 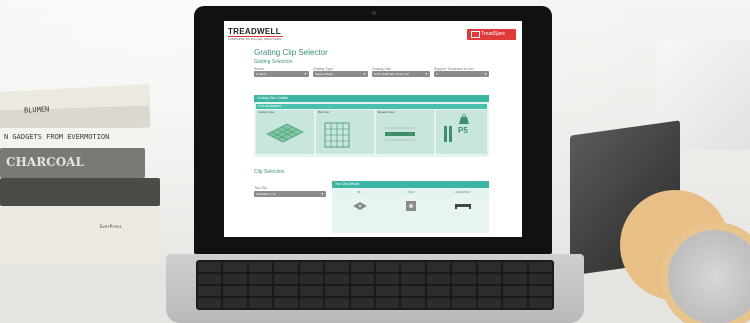 I want to click on isometric-grating-icon, so click(x=285, y=133).